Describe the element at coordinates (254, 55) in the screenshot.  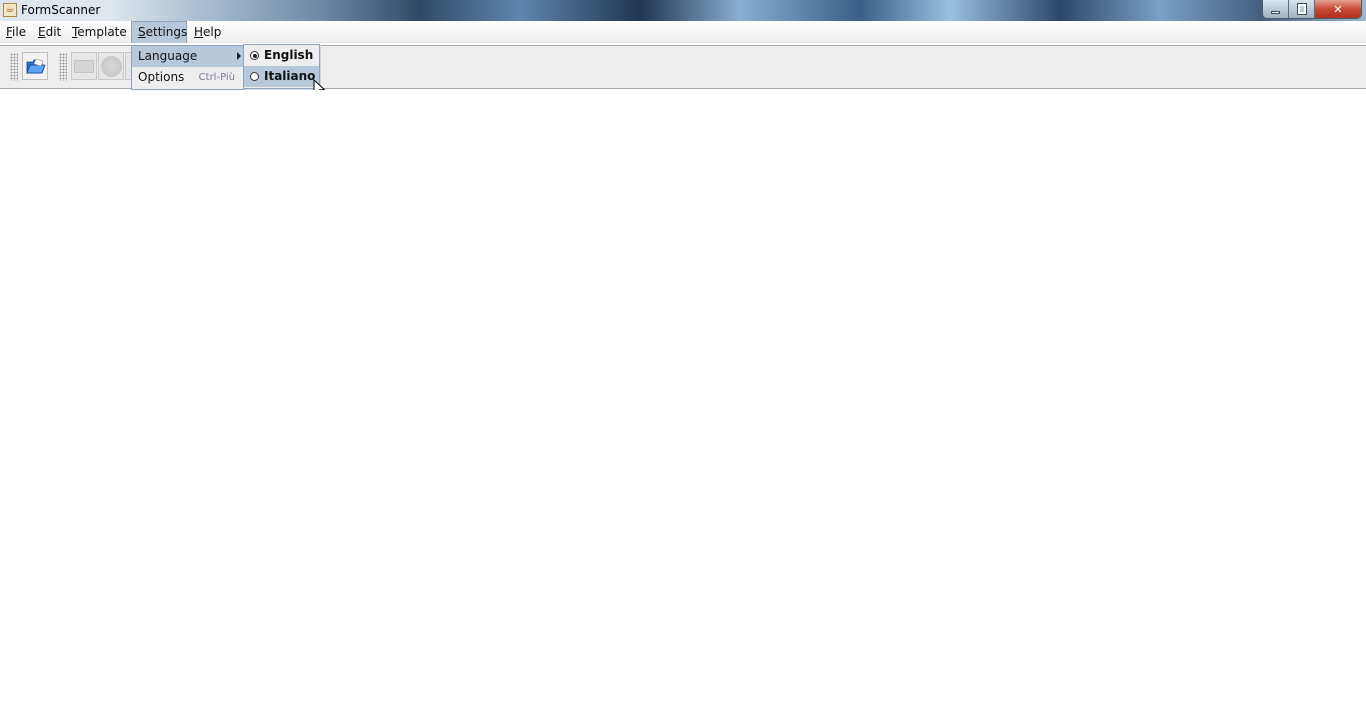
I see `radio-selected-icon` at that location.